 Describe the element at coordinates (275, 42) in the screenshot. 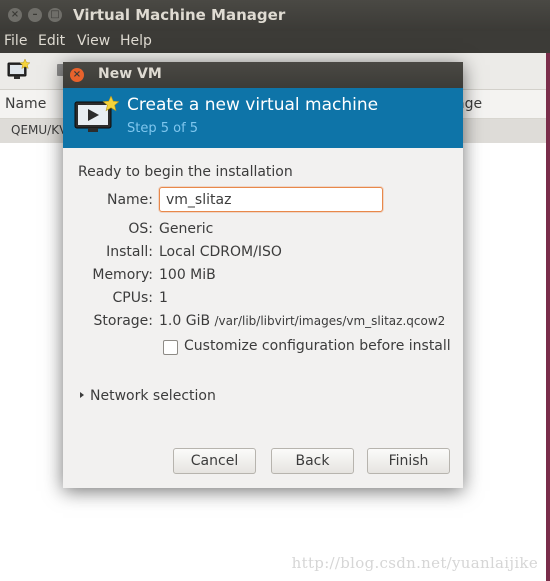

I see `menubar: File Edit View Help` at that location.